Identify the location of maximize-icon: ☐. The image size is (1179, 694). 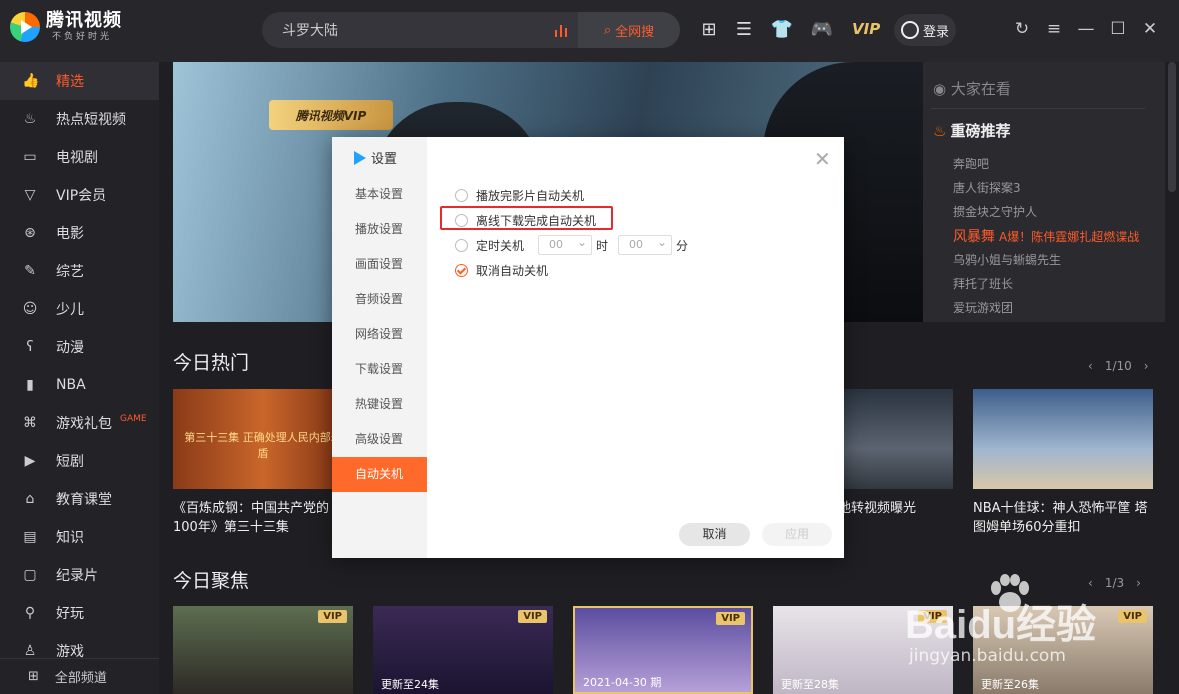
(1118, 29).